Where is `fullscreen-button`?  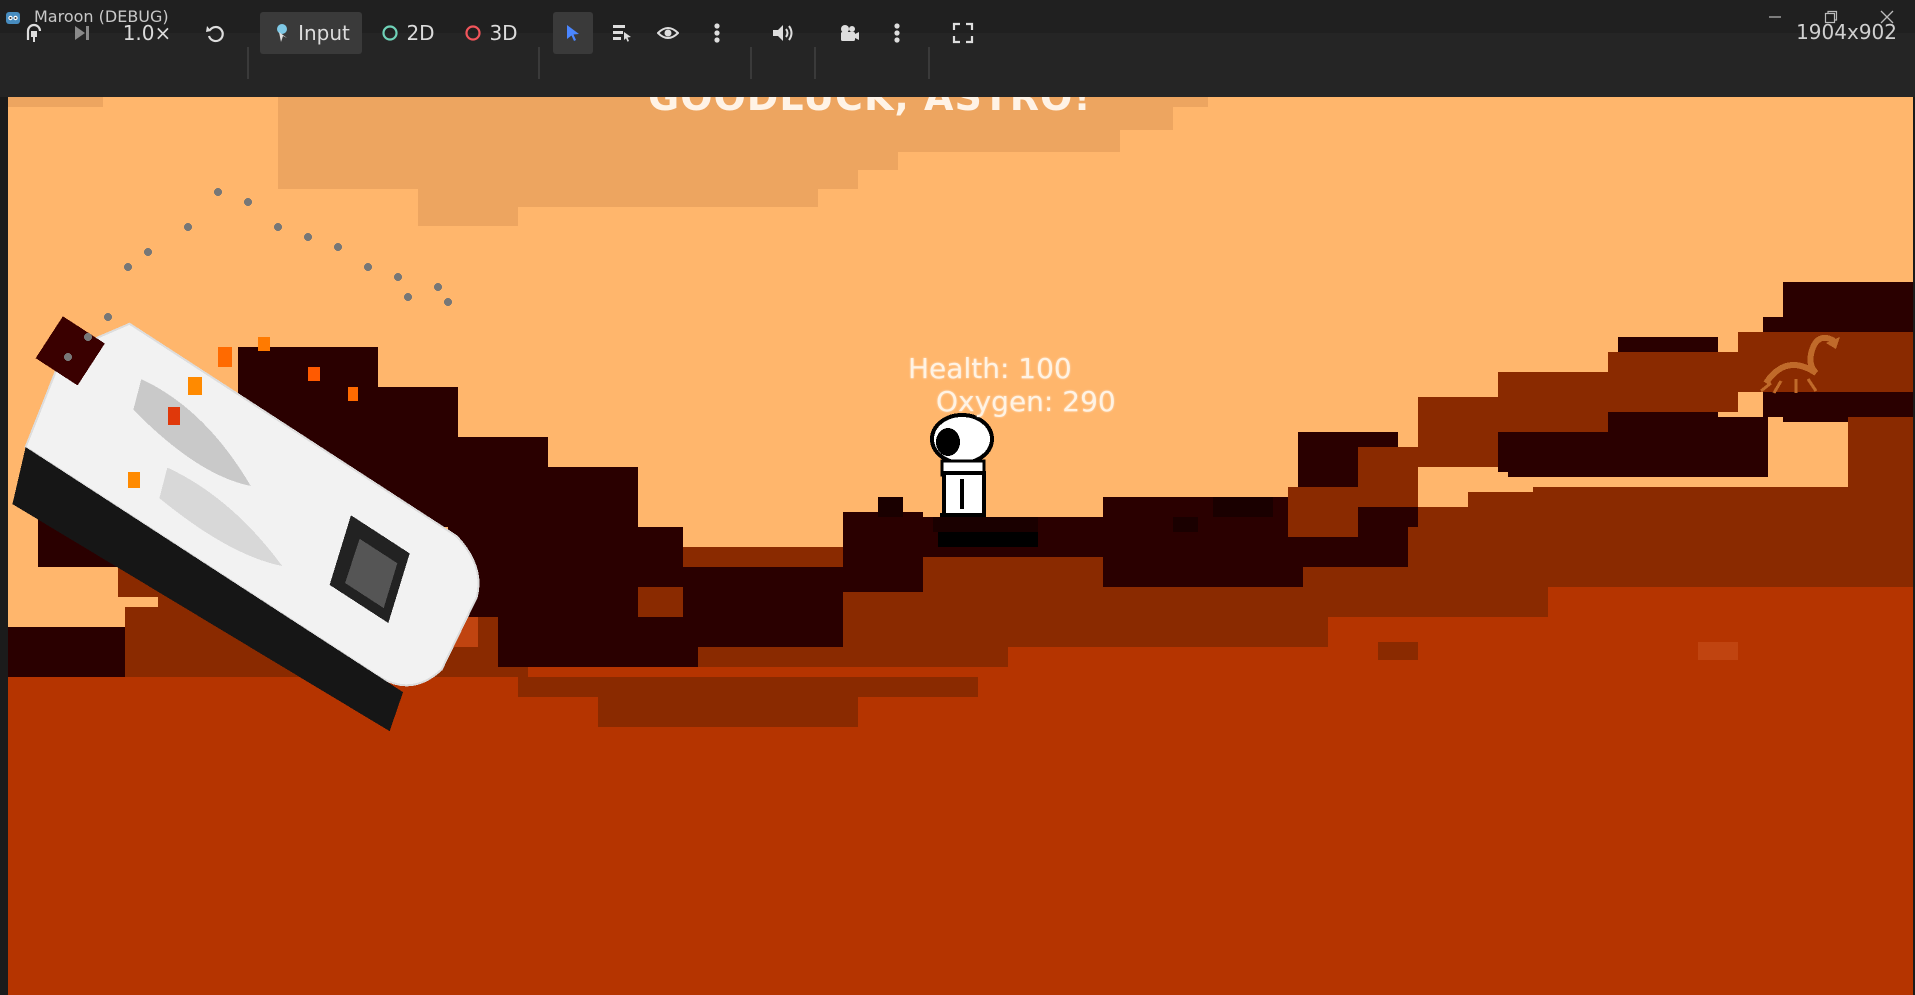
fullscreen-button is located at coordinates (963, 33).